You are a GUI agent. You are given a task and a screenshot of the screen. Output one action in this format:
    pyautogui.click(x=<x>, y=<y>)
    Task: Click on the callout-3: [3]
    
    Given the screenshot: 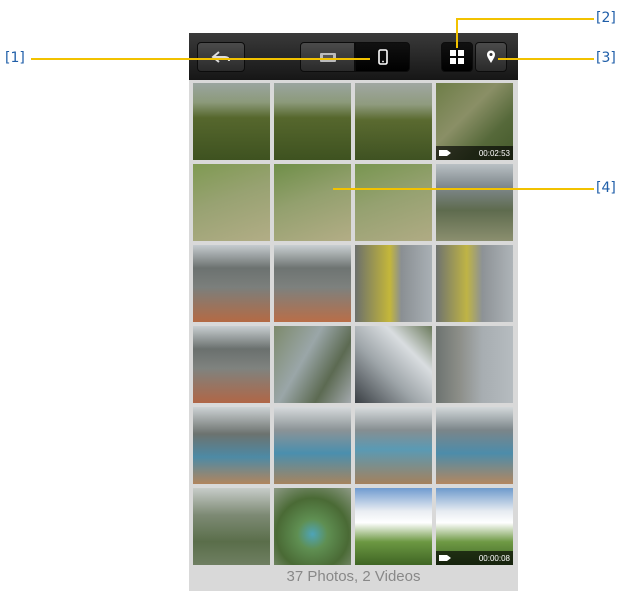 What is the action you would take?
    pyautogui.click(x=606, y=58)
    